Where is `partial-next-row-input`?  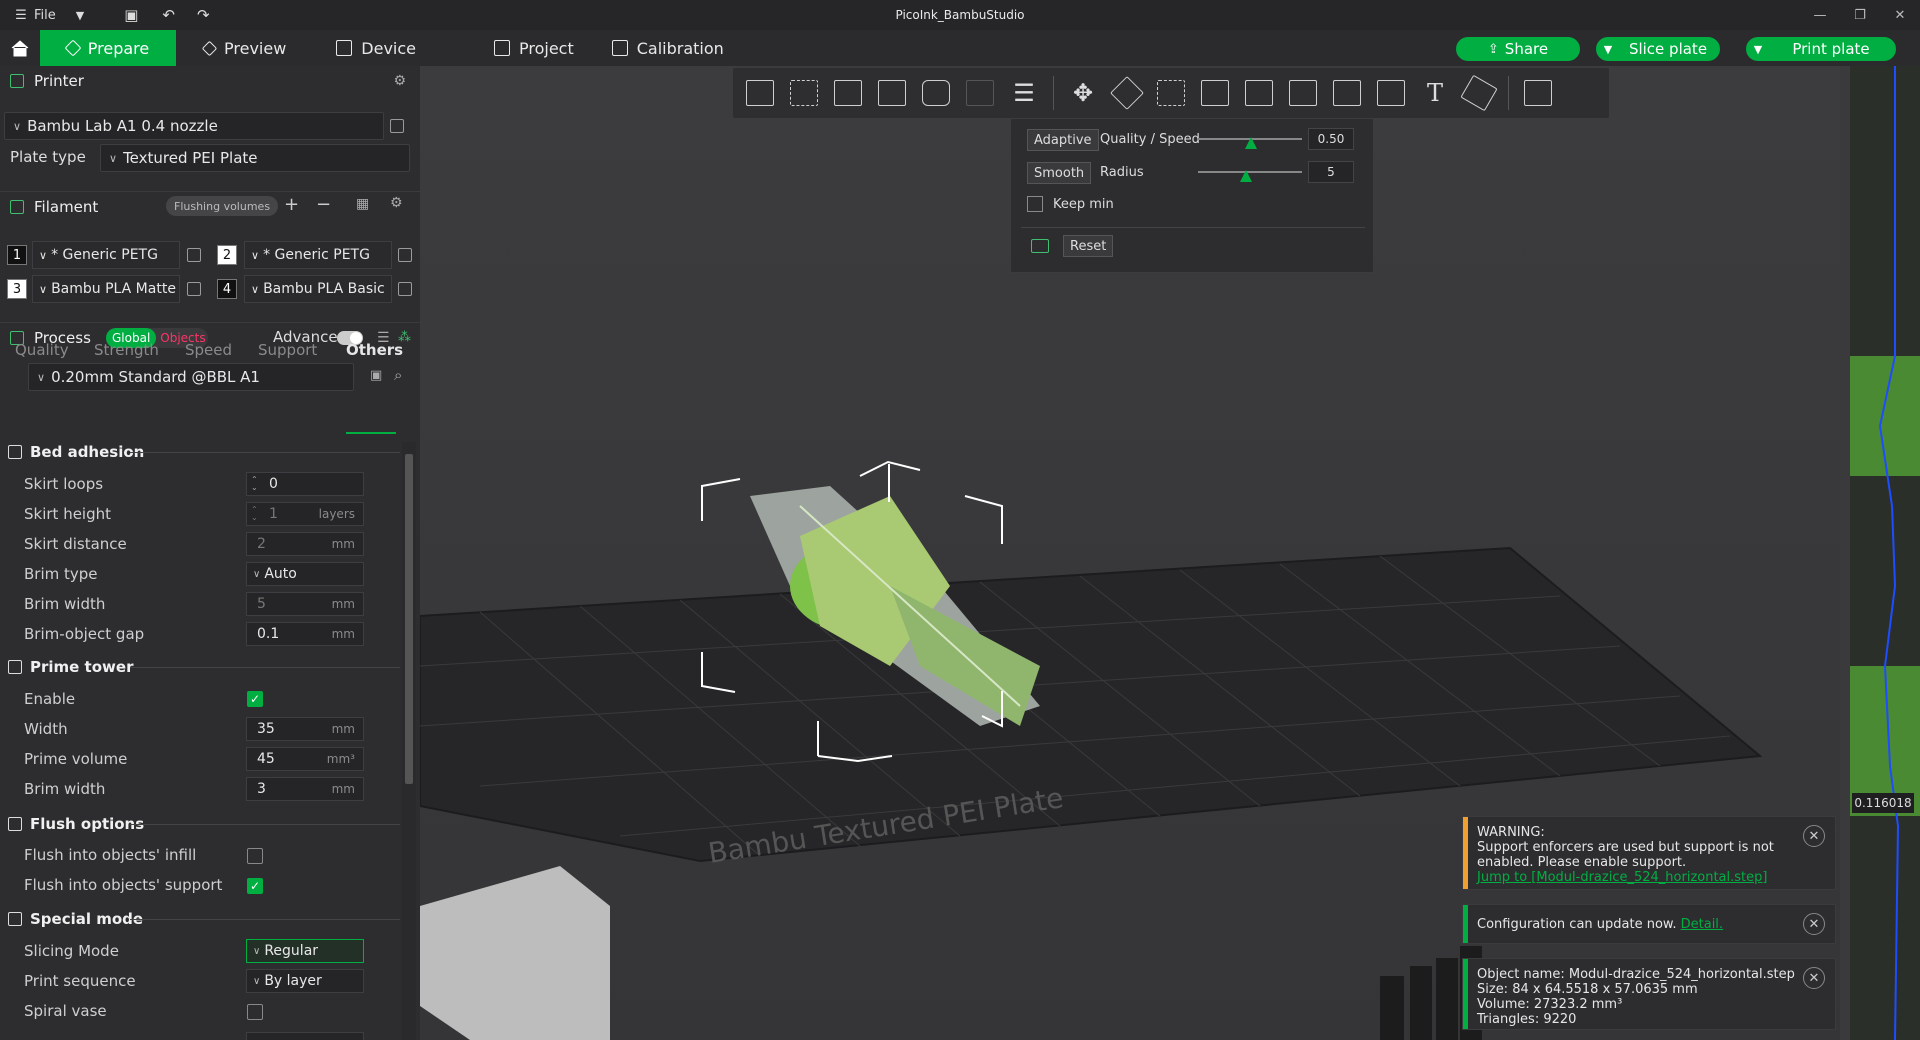 partial-next-row-input is located at coordinates (305, 1036).